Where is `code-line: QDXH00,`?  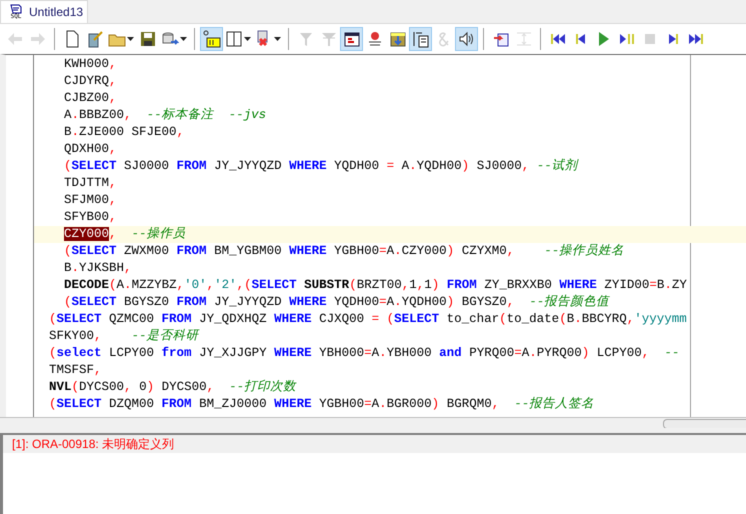
code-line: QDXH00, is located at coordinates (90, 149).